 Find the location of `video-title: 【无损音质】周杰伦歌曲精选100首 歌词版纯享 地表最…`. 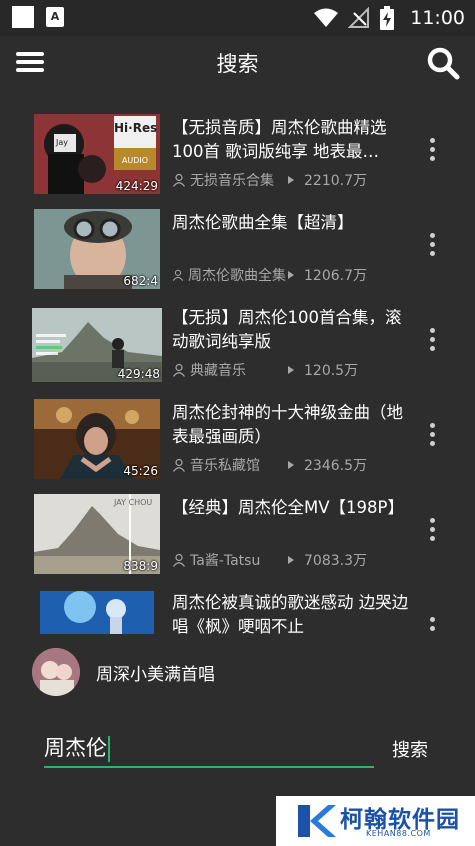

video-title: 【无损音质】周杰伦歌曲精选100首 歌词版纯享 地表最… is located at coordinates (279, 139).